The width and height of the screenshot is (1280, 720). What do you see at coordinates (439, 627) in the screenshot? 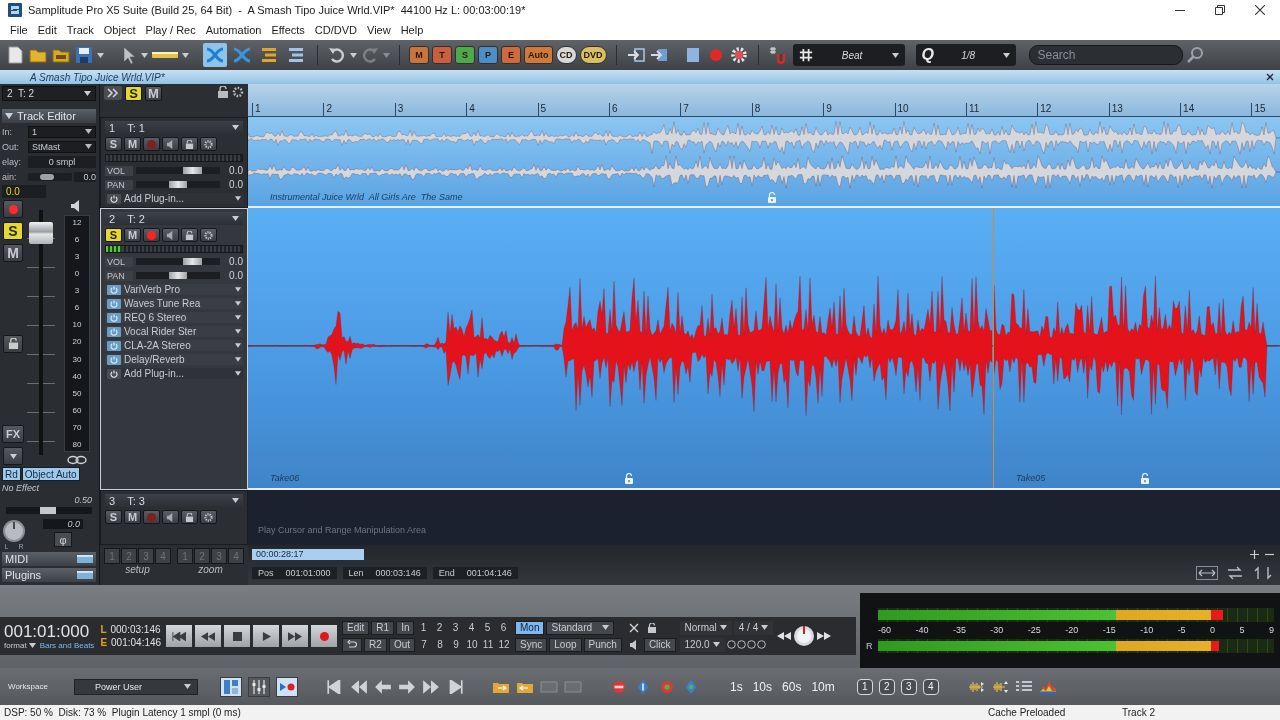
I see `marker-number: 2` at bounding box center [439, 627].